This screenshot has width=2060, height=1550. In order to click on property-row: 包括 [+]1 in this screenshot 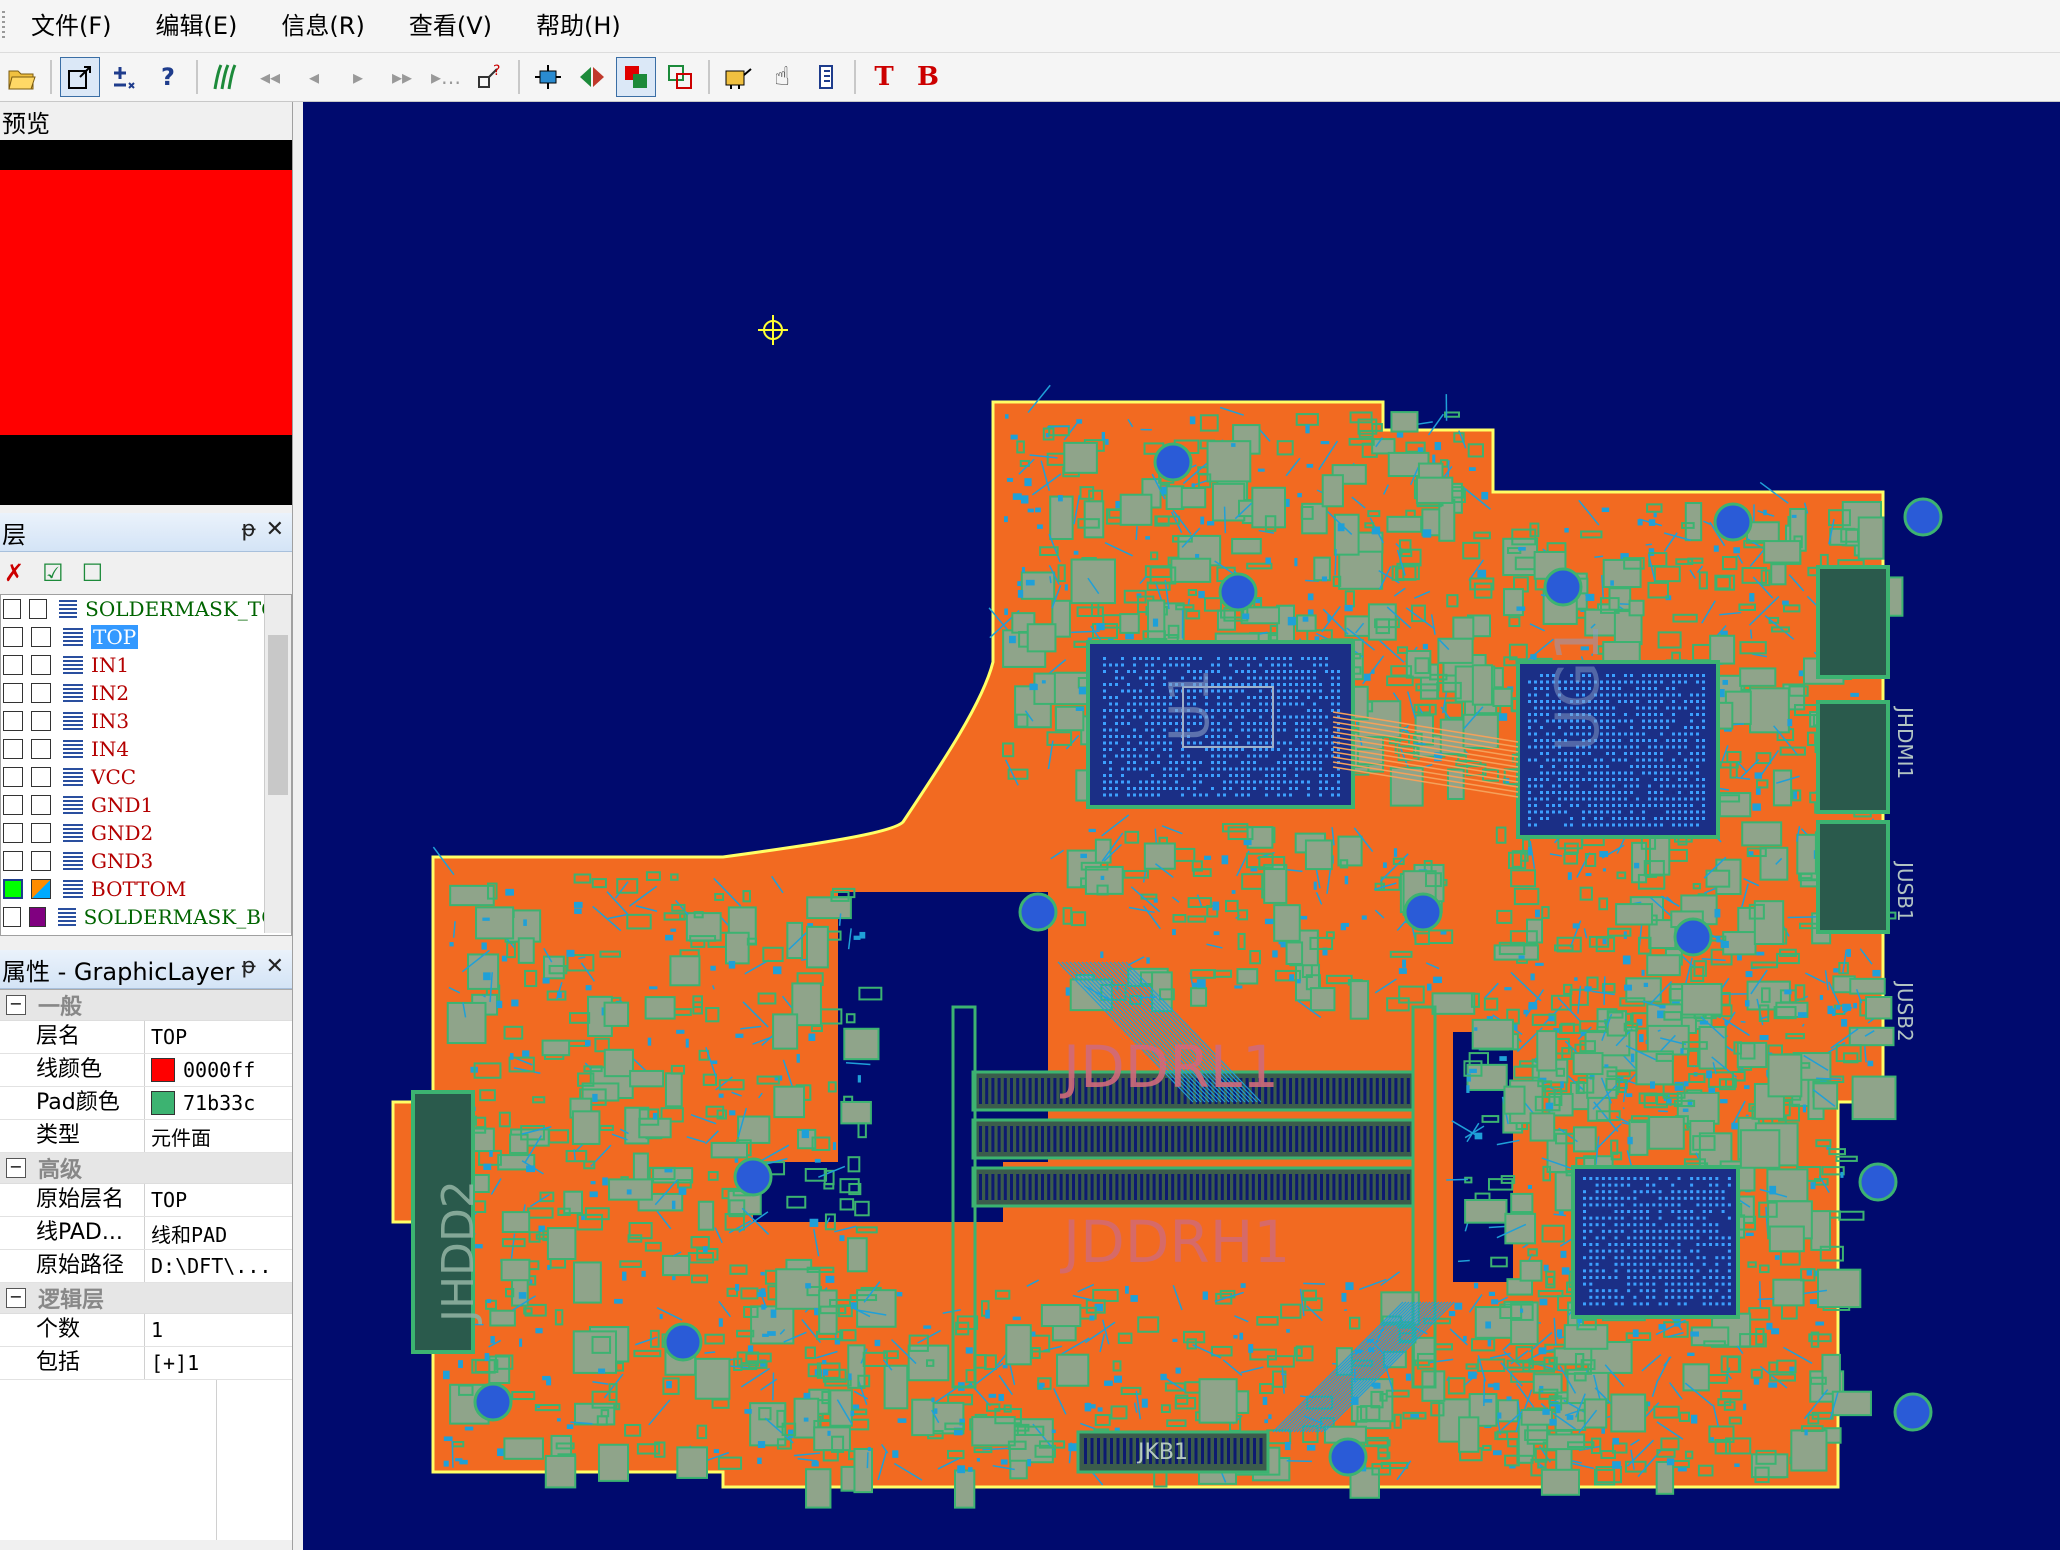, I will do `click(146, 1363)`.